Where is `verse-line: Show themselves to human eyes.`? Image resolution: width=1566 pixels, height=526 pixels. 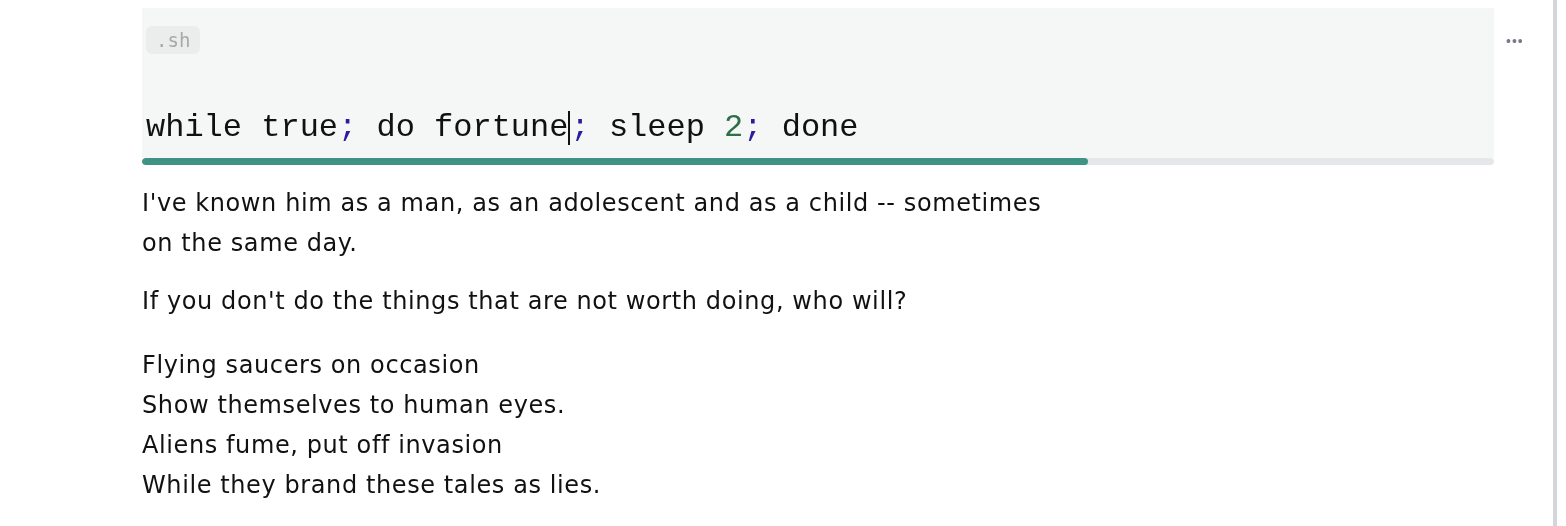 verse-line: Show themselves to human eyes. is located at coordinates (354, 405).